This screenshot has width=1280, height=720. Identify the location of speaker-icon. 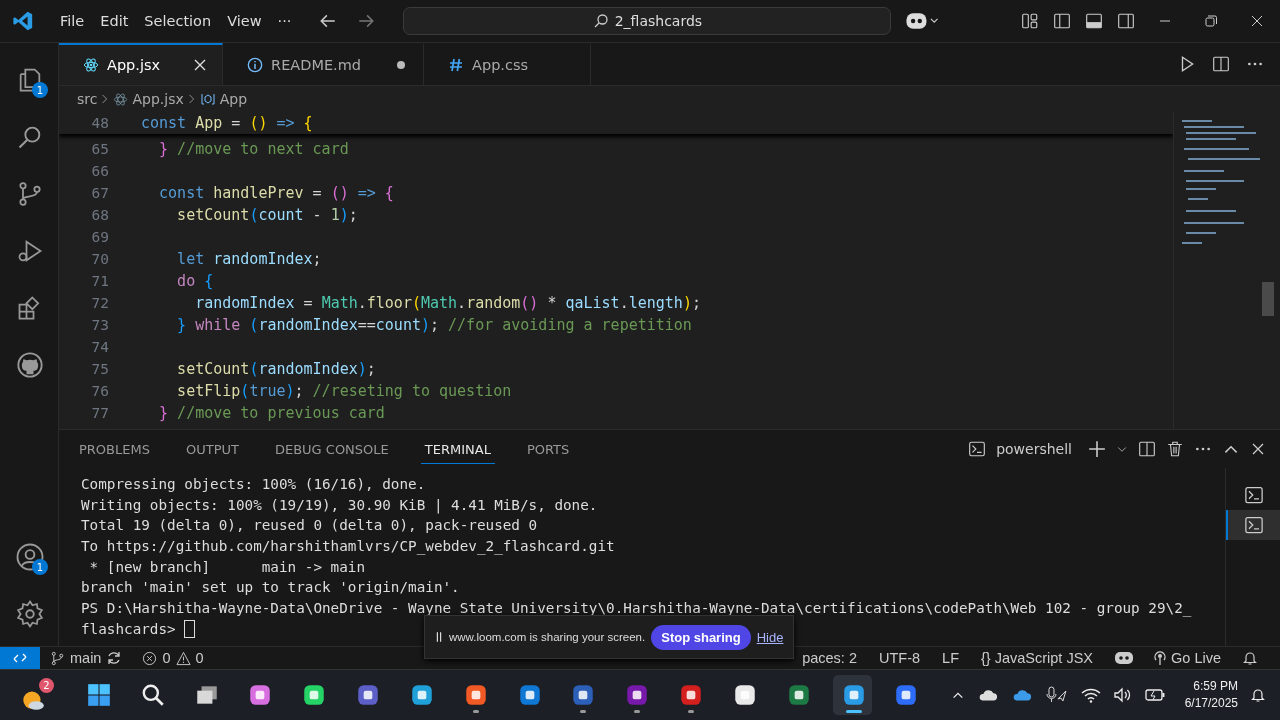
(1122, 695).